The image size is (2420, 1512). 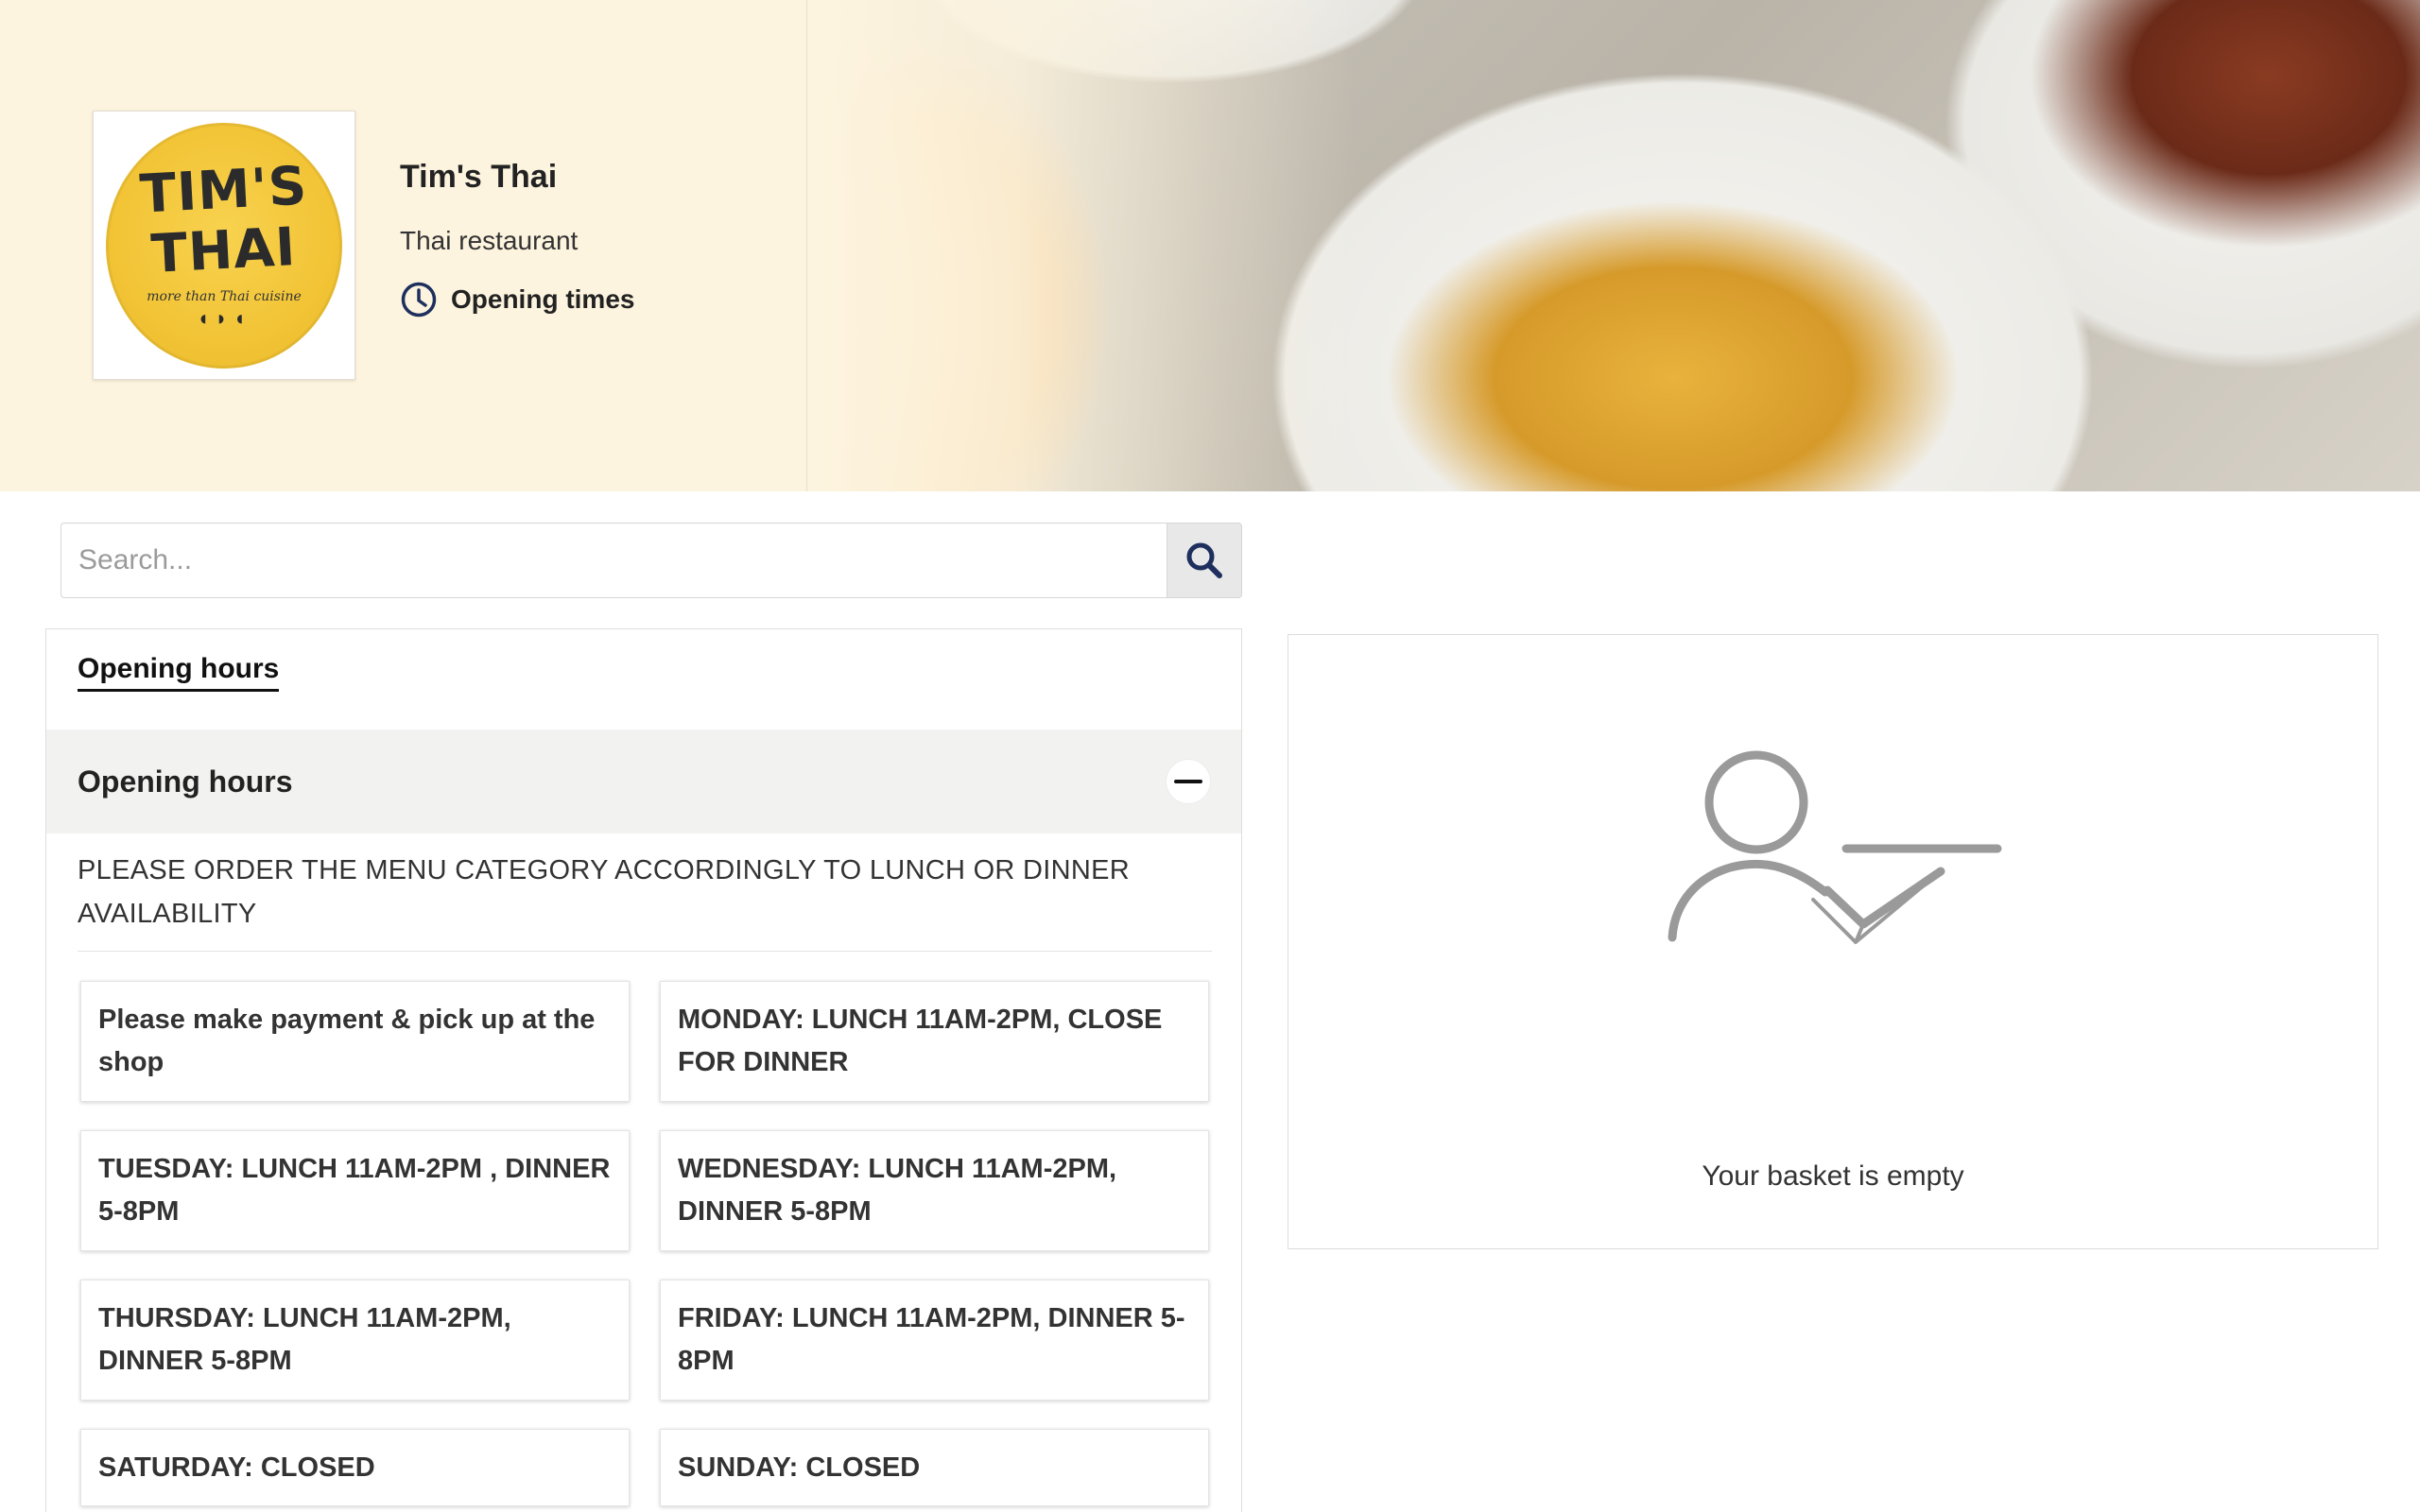 What do you see at coordinates (645, 951) in the screenshot?
I see `divider` at bounding box center [645, 951].